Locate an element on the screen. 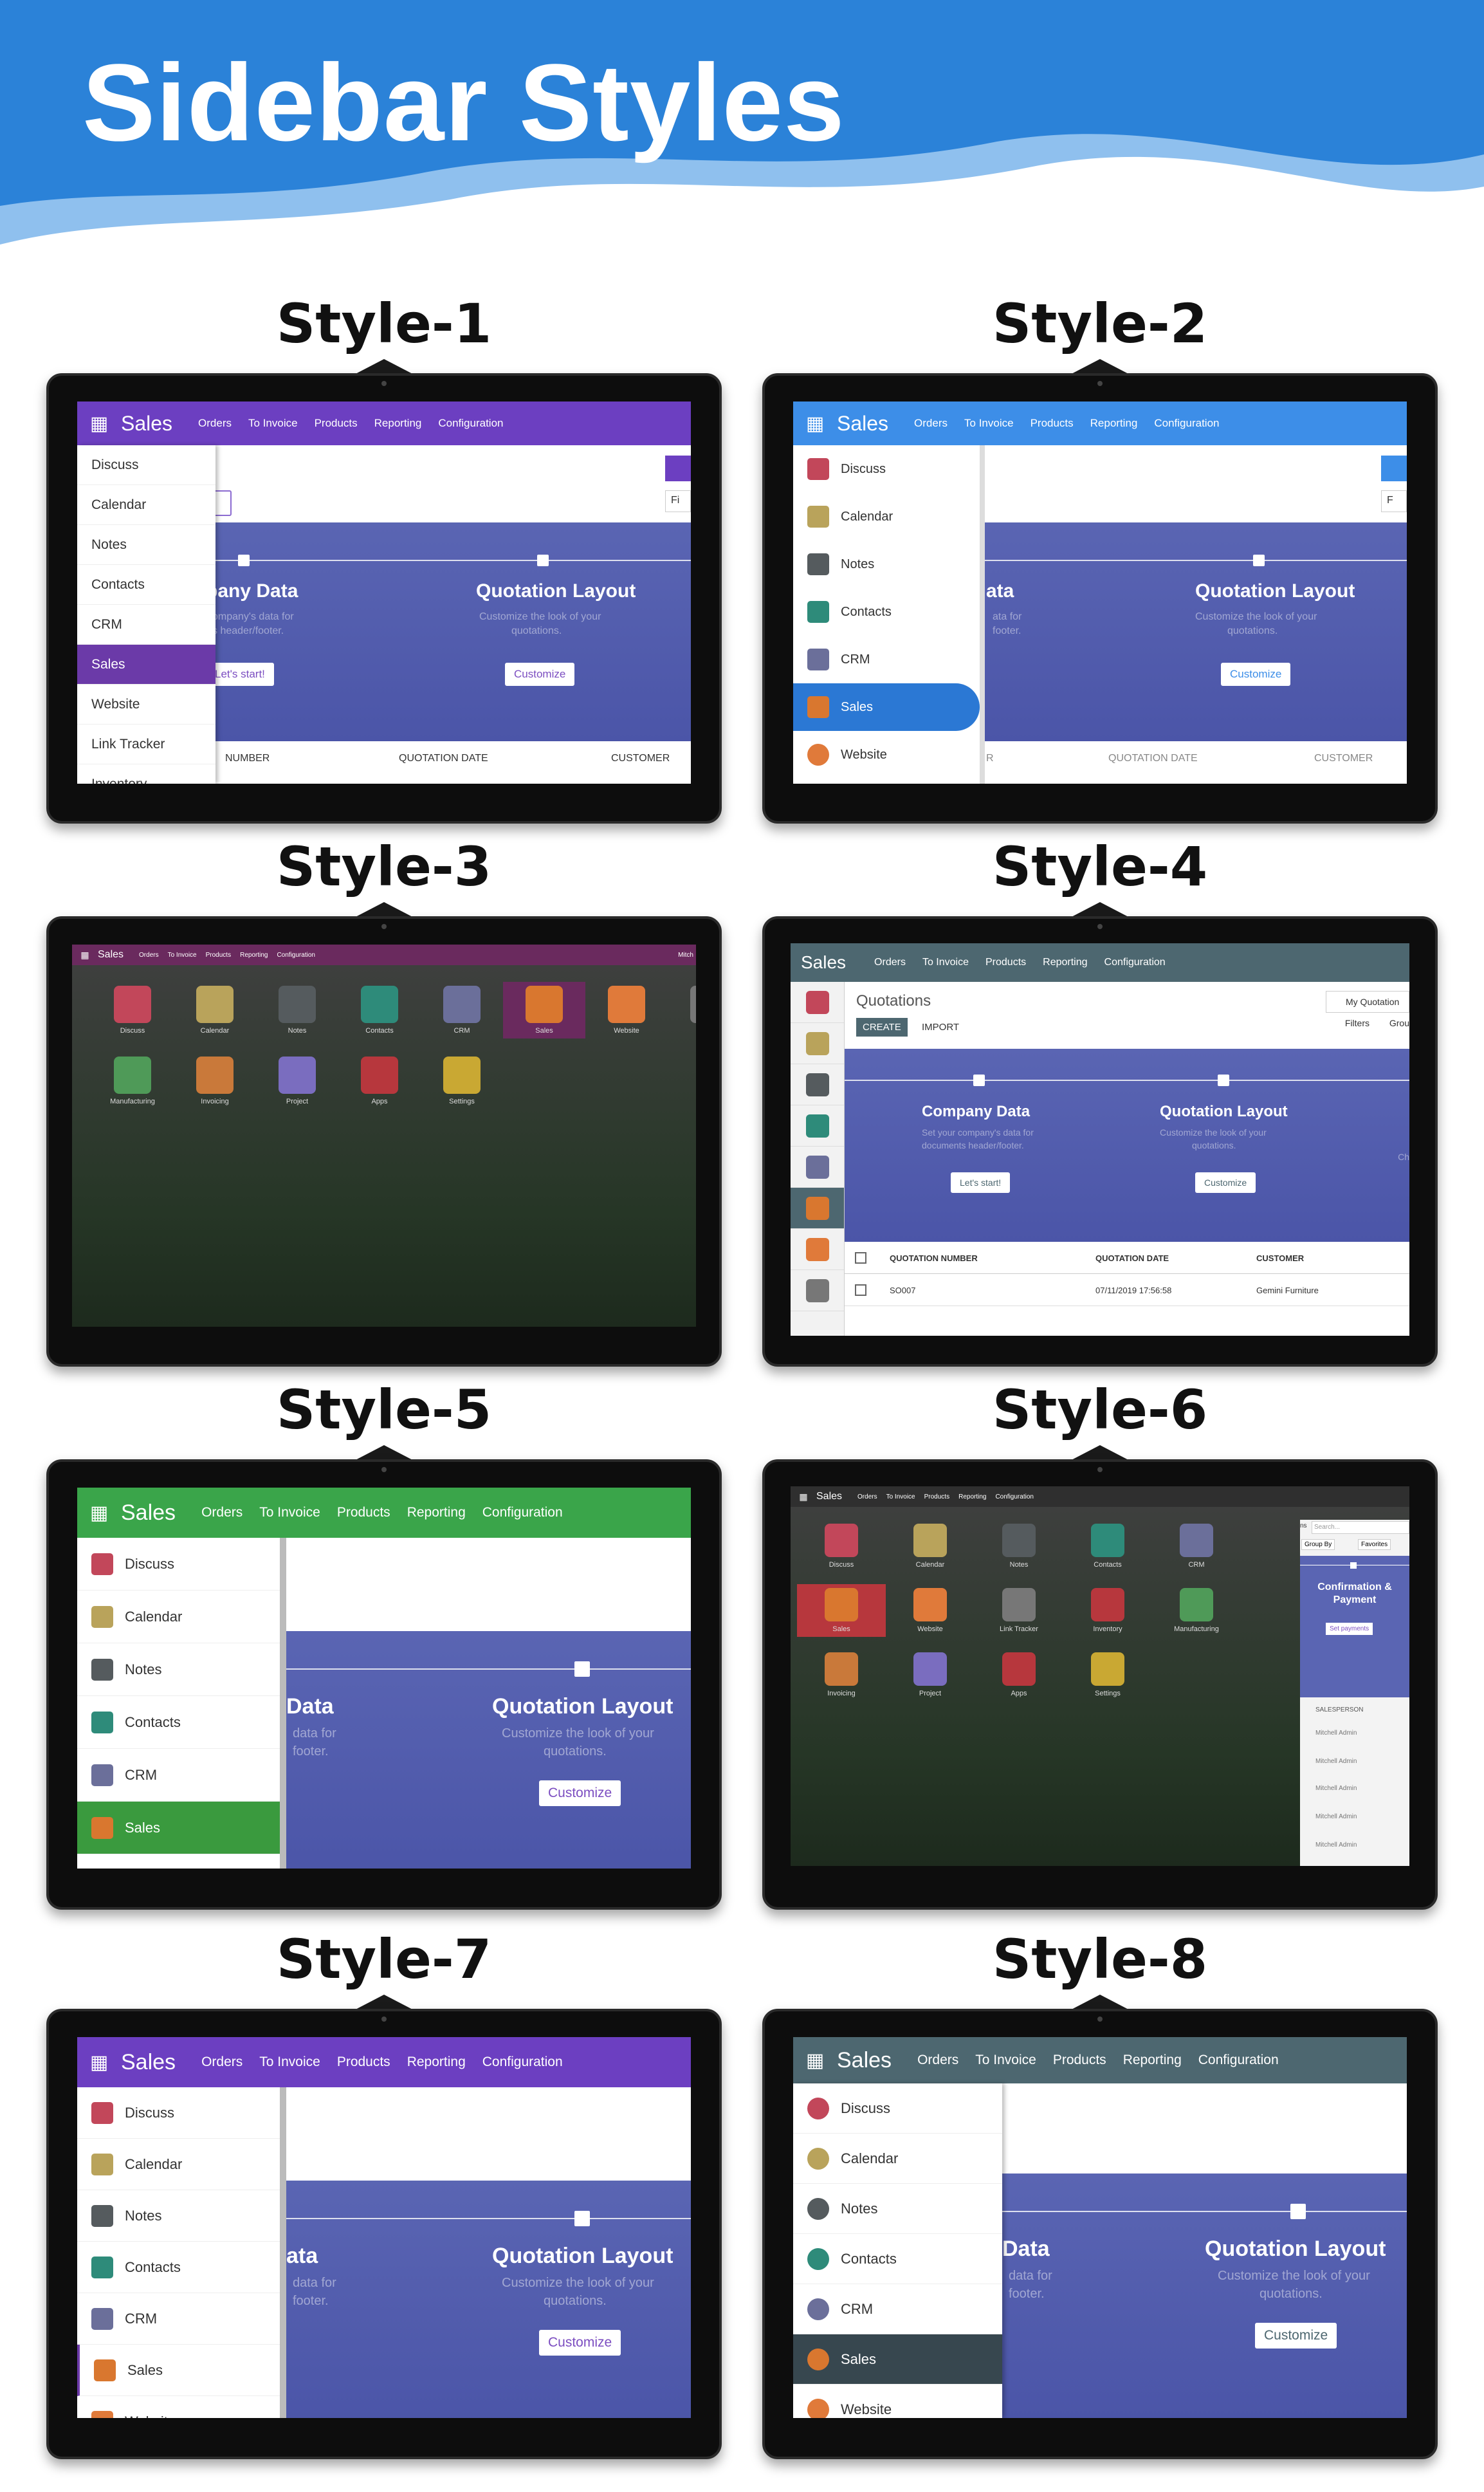 Image resolution: width=1484 pixels, height=2492 pixels. app-tile-inventory: Inventory is located at coordinates (1108, 1610).